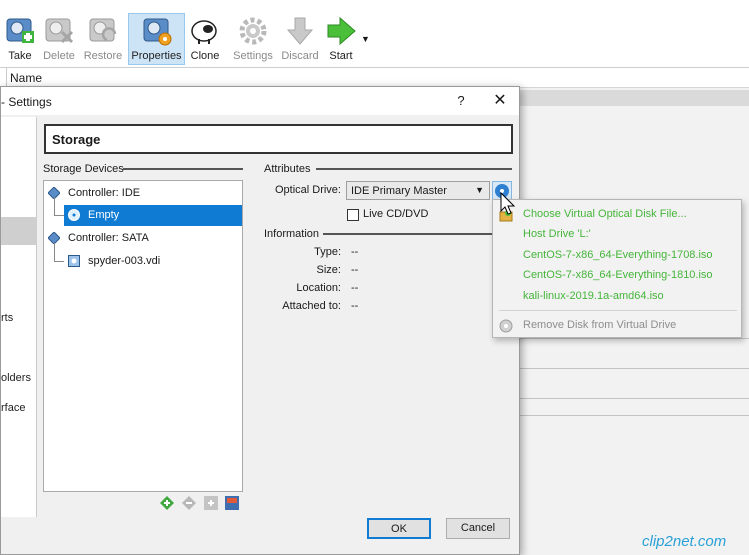 This screenshot has height=555, width=749. What do you see at coordinates (399, 191) in the screenshot?
I see `optical-drive-value: IDE Primary Master` at bounding box center [399, 191].